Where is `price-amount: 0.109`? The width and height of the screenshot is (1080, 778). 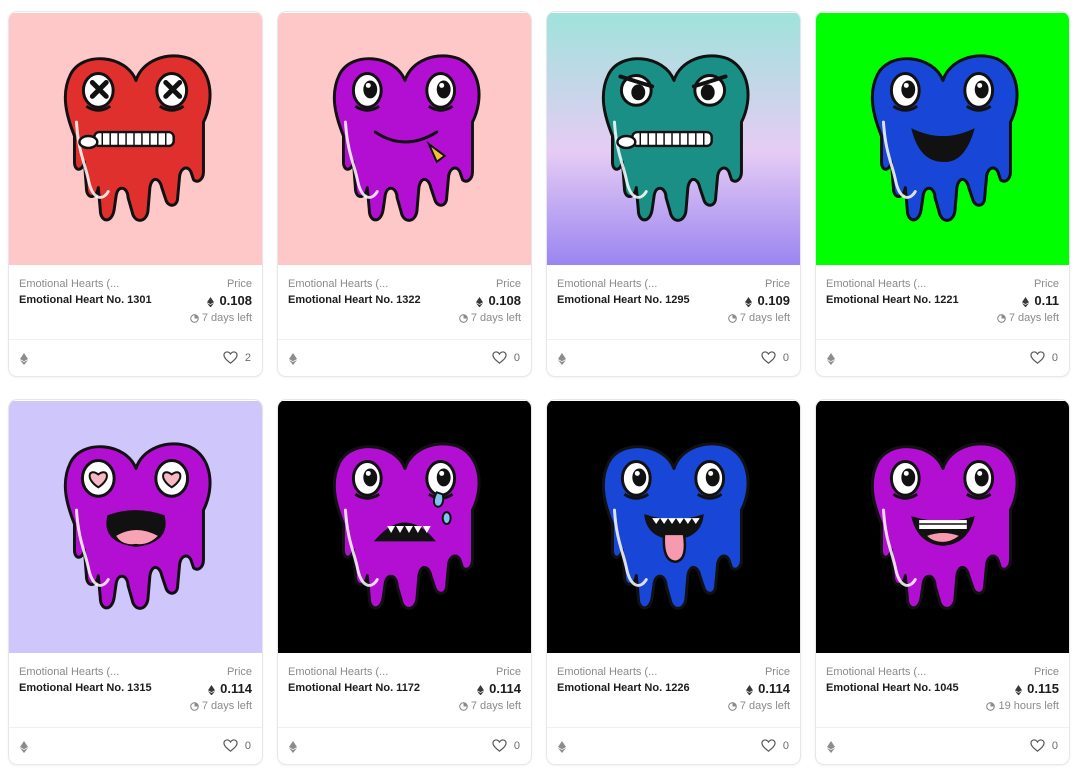 price-amount: 0.109 is located at coordinates (773, 300).